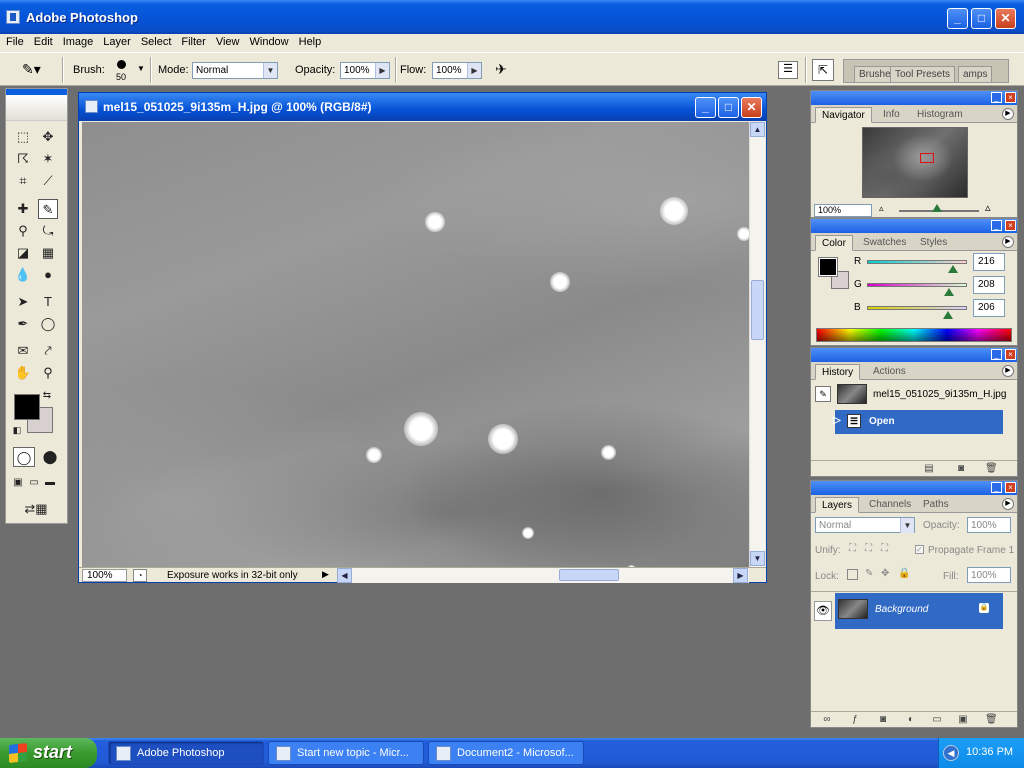 This screenshot has width=1024, height=768. What do you see at coordinates (48, 159) in the screenshot?
I see `magic-wand-tool-icon: ✶` at bounding box center [48, 159].